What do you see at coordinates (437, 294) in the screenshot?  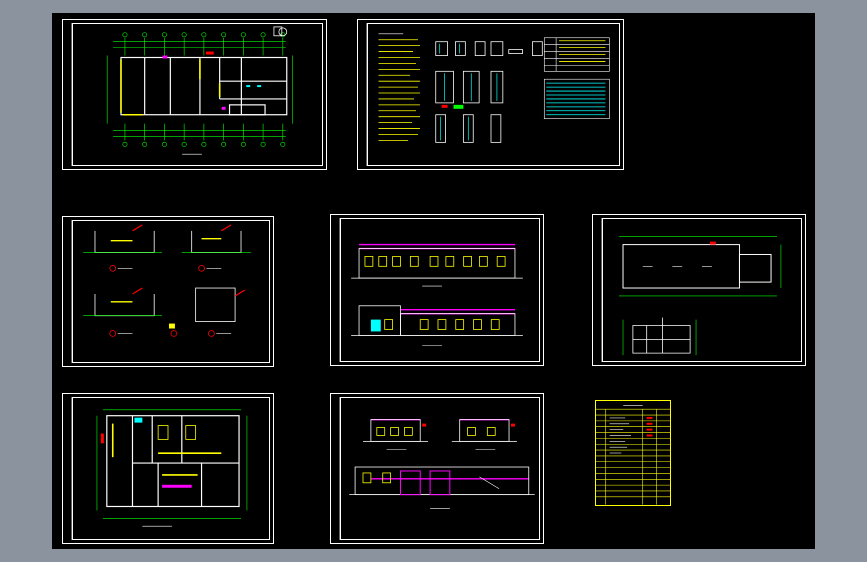 I see `elevations-drawing` at bounding box center [437, 294].